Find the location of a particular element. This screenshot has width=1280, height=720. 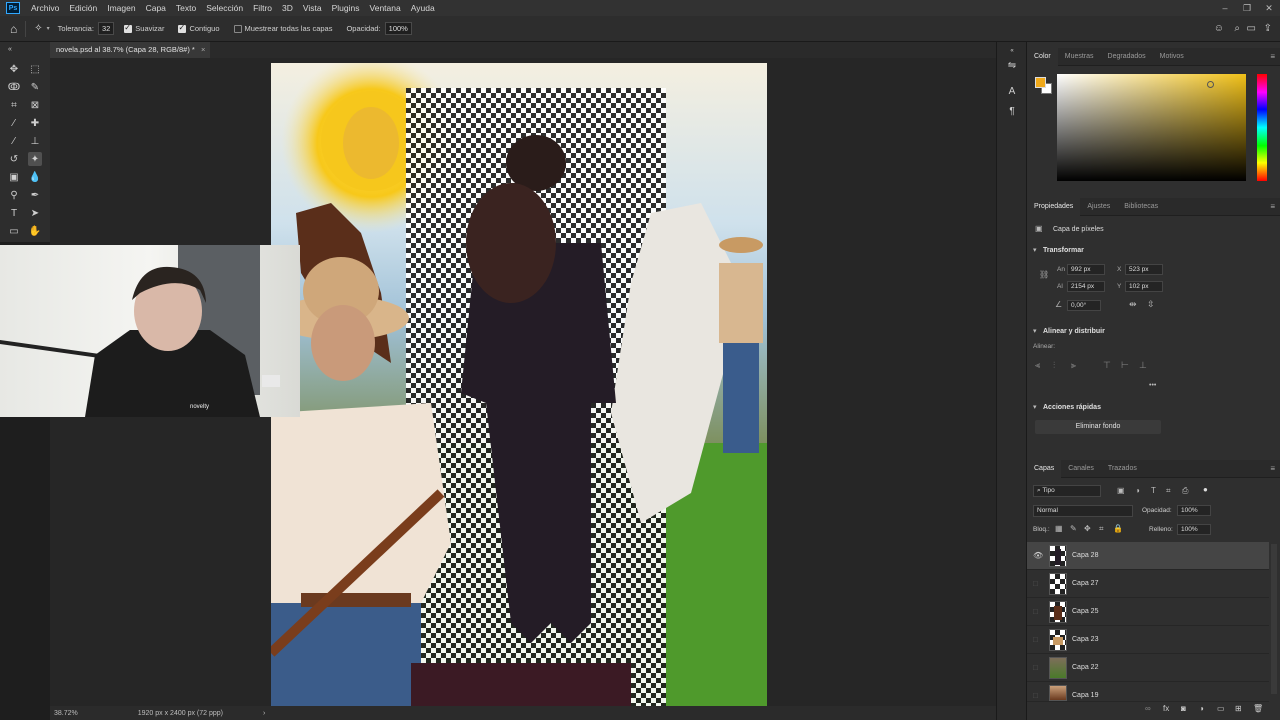

lock-transparent-icon: ▦ is located at coordinates (1059, 528).